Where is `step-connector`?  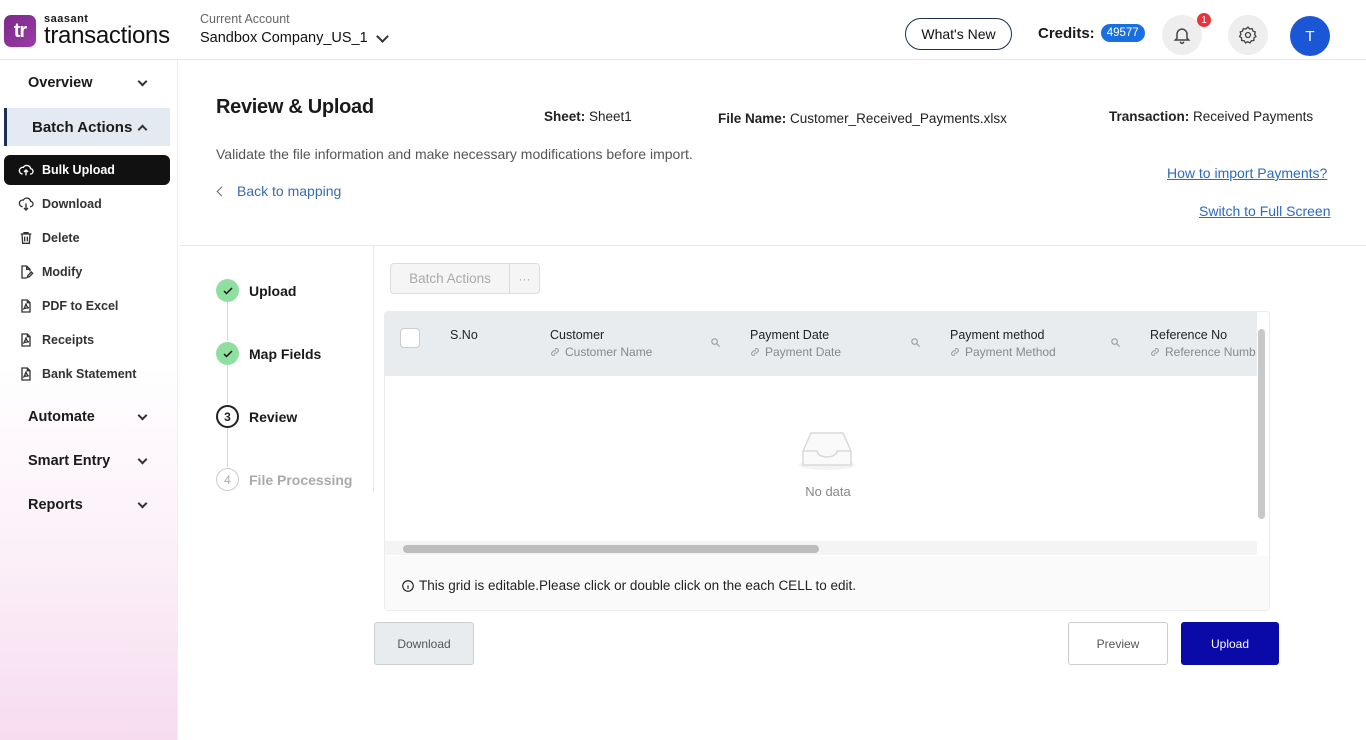
step-connector is located at coordinates (227, 384).